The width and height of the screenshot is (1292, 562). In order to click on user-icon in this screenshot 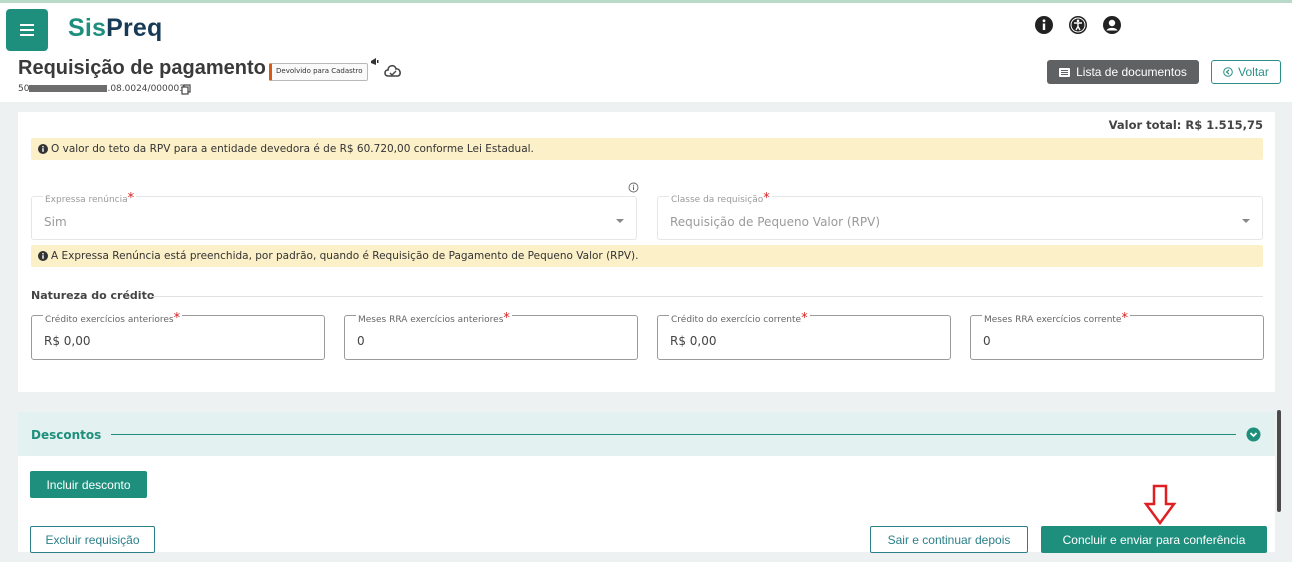, I will do `click(1112, 25)`.